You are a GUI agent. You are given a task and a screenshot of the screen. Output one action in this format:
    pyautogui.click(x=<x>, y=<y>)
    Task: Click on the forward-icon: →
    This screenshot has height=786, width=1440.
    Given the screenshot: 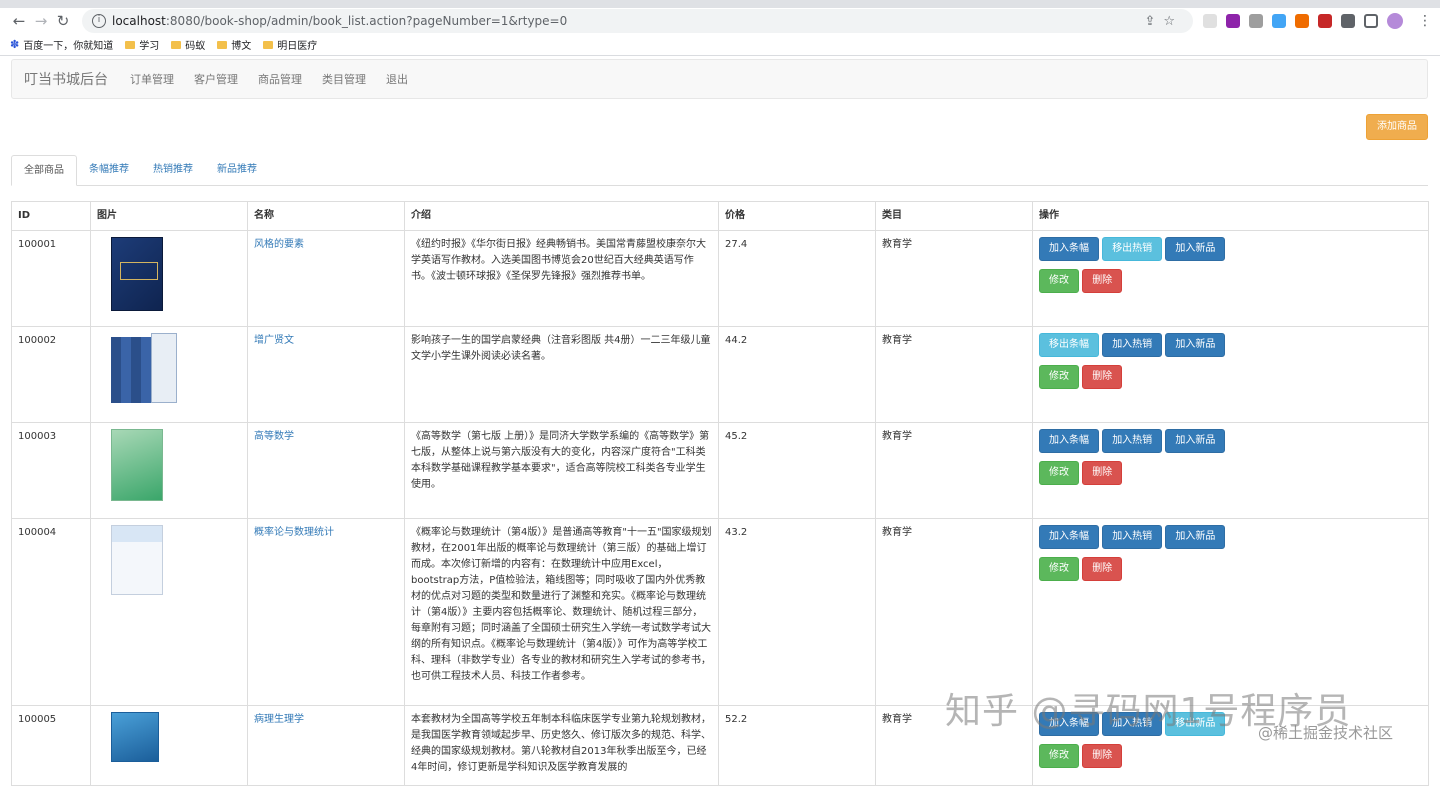 What is the action you would take?
    pyautogui.click(x=41, y=21)
    